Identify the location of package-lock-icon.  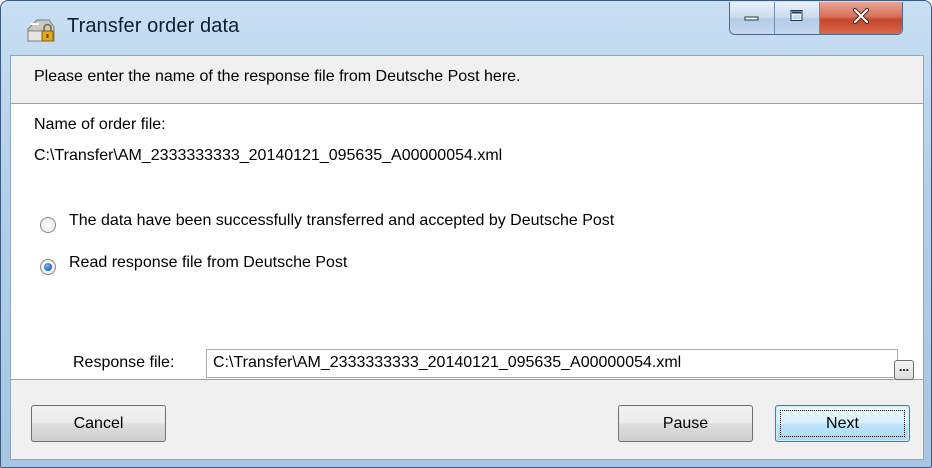
(41, 30).